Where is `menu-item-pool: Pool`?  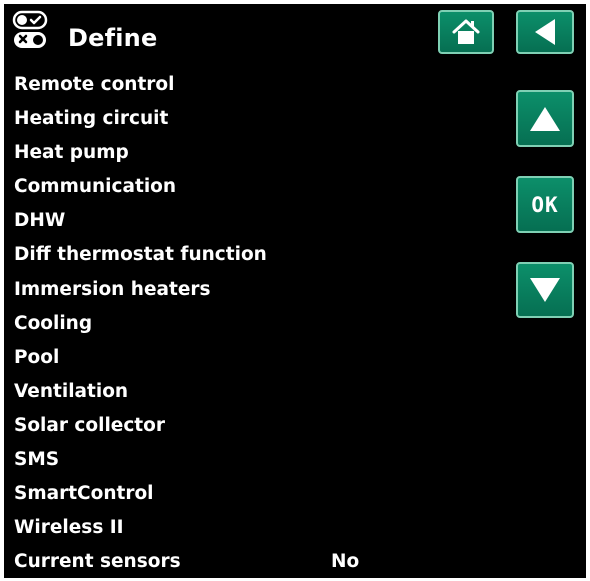
menu-item-pool: Pool is located at coordinates (140, 358).